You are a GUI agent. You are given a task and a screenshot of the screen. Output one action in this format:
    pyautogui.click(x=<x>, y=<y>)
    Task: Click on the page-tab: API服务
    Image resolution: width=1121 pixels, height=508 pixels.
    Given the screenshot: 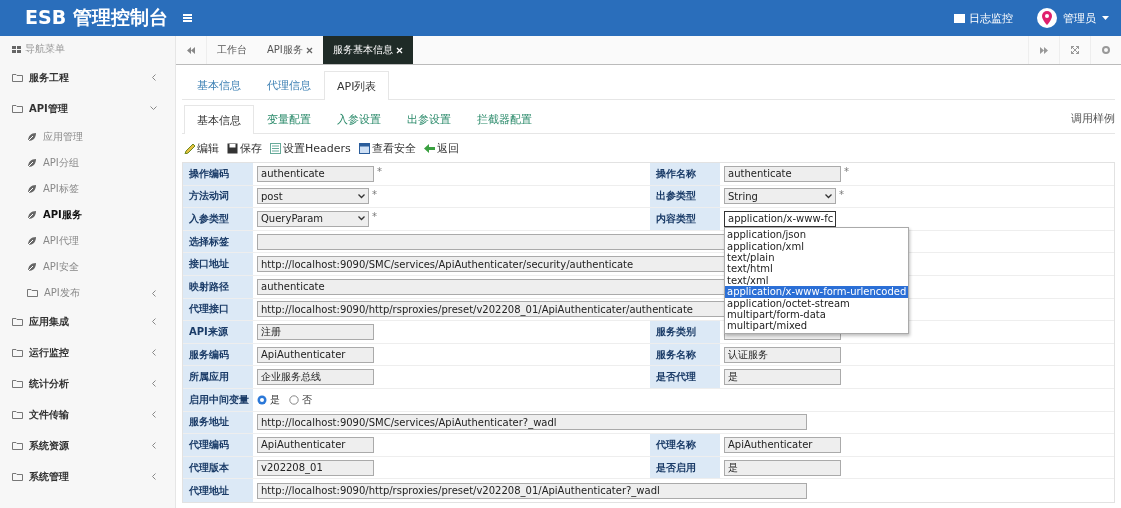 What is the action you would take?
    pyautogui.click(x=290, y=50)
    